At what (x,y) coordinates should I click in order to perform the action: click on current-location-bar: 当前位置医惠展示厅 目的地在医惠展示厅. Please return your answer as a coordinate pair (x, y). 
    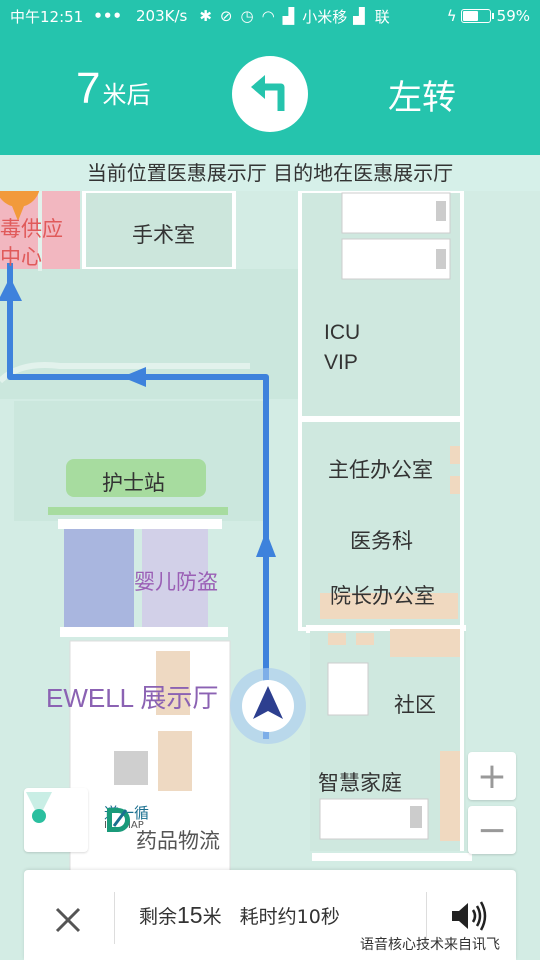
    Looking at the image, I should click on (270, 173).